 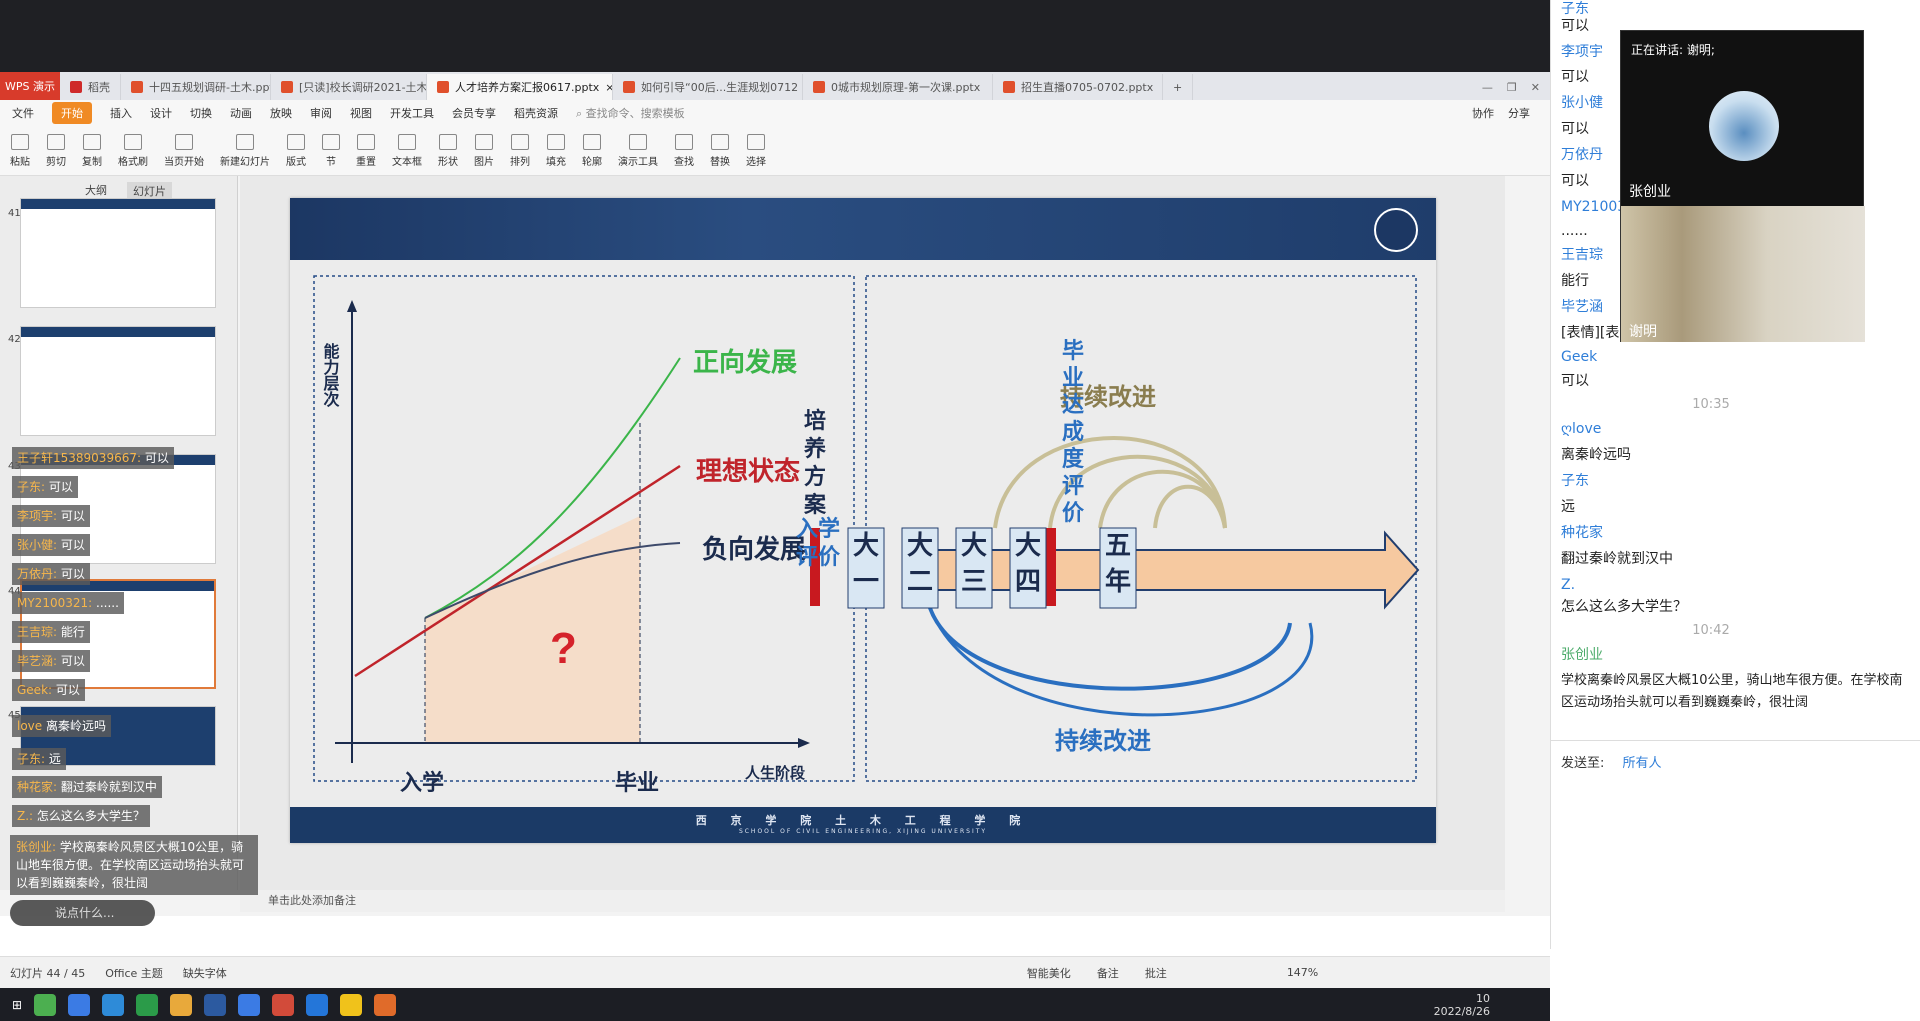 I want to click on chat-name: 张小健, so click(x=1582, y=103).